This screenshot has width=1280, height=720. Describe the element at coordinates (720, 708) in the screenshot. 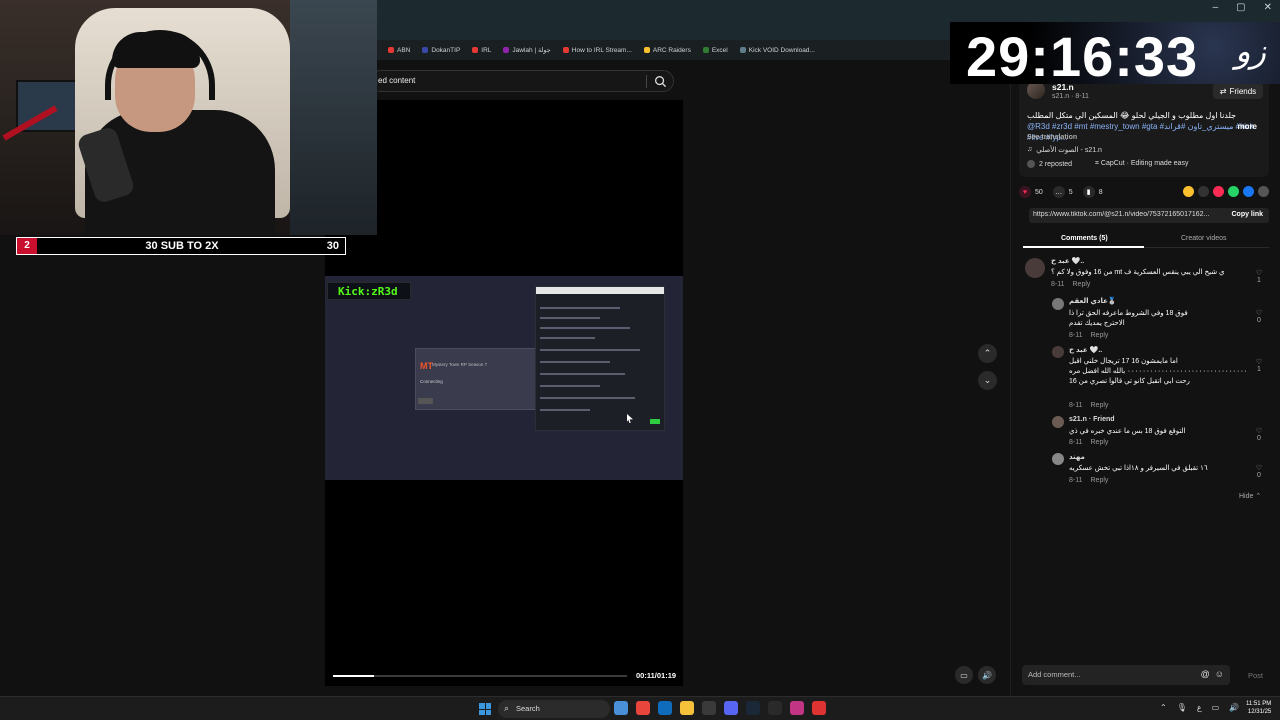

I see `taskbar-apps` at that location.